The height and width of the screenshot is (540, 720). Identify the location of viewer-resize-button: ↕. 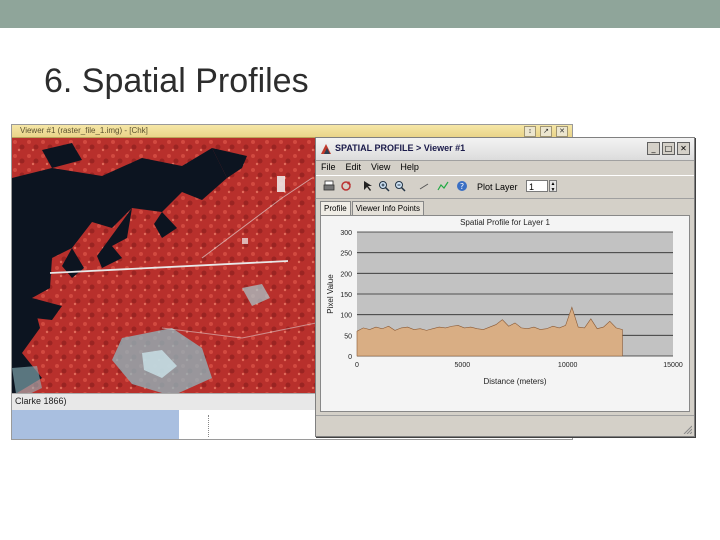
(530, 131).